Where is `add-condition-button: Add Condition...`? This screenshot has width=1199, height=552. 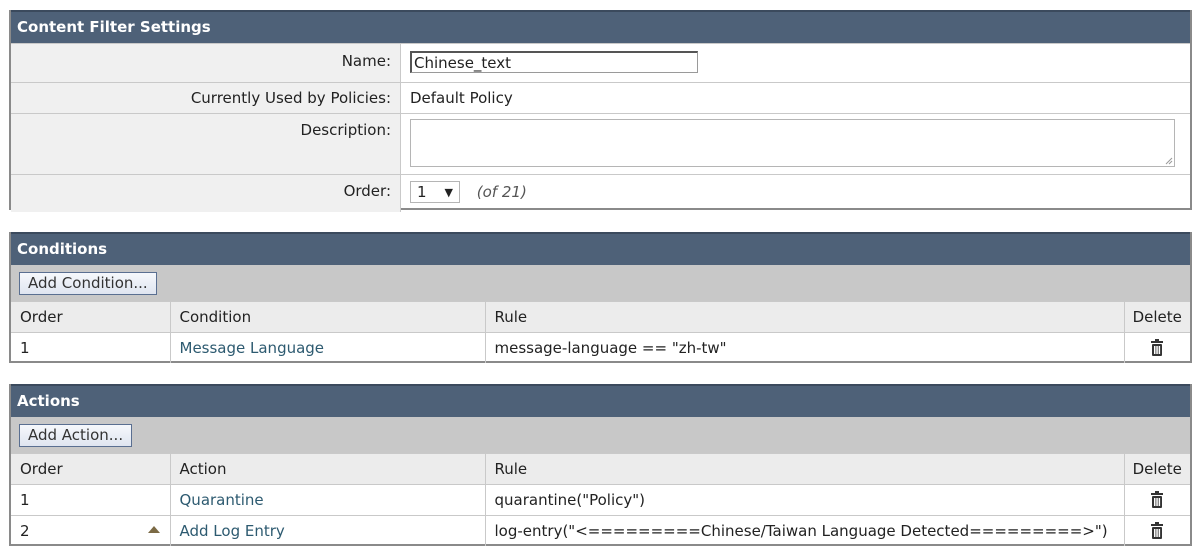
add-condition-button: Add Condition... is located at coordinates (88, 283).